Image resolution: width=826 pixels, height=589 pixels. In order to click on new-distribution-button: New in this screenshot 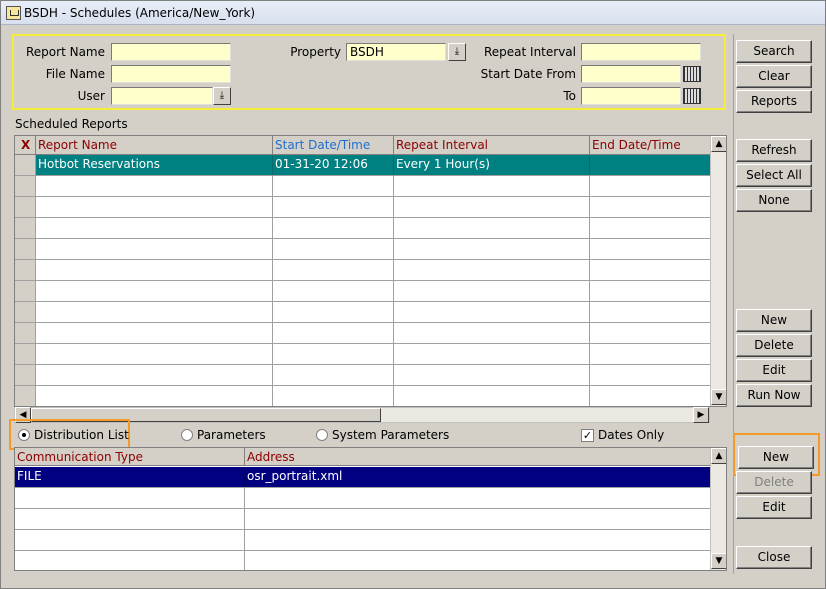, I will do `click(776, 457)`.